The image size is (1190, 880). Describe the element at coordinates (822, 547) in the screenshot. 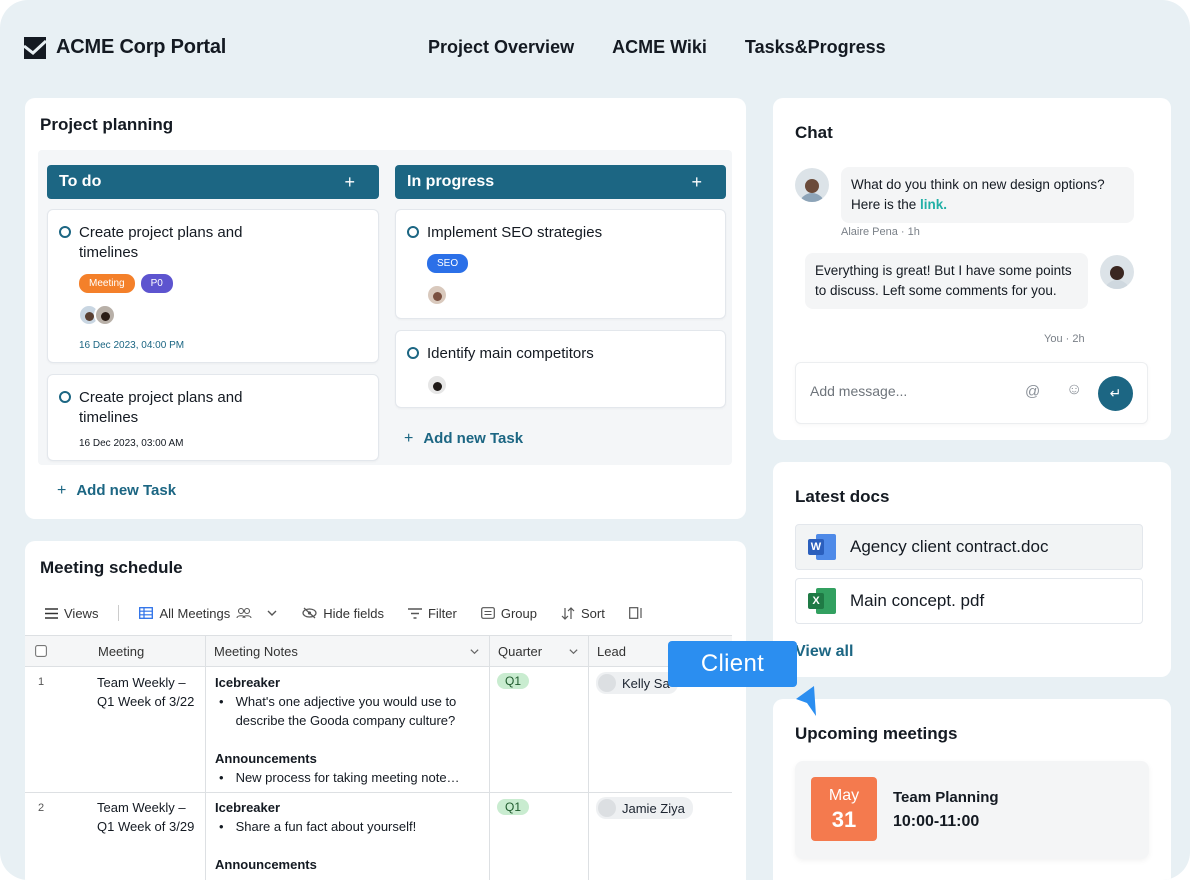

I see `word-icon: W` at that location.